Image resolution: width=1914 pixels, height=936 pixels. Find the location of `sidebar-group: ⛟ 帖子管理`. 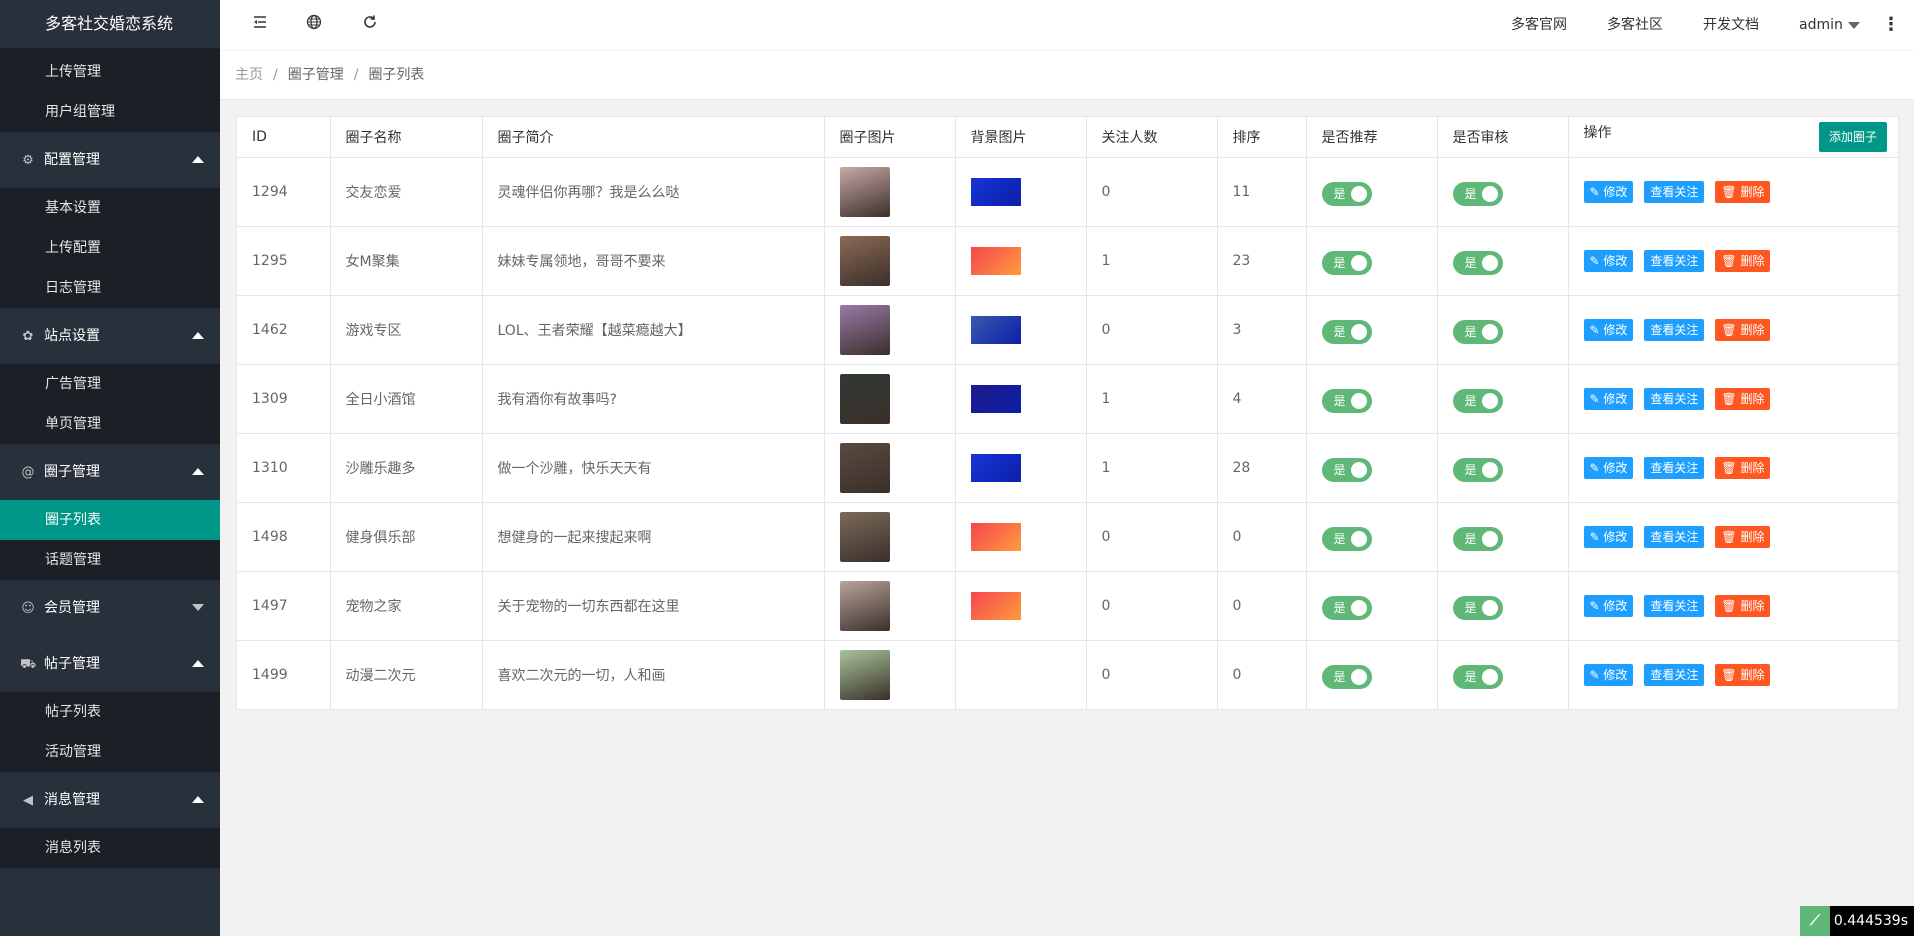

sidebar-group: ⛟ 帖子管理 is located at coordinates (110, 664).